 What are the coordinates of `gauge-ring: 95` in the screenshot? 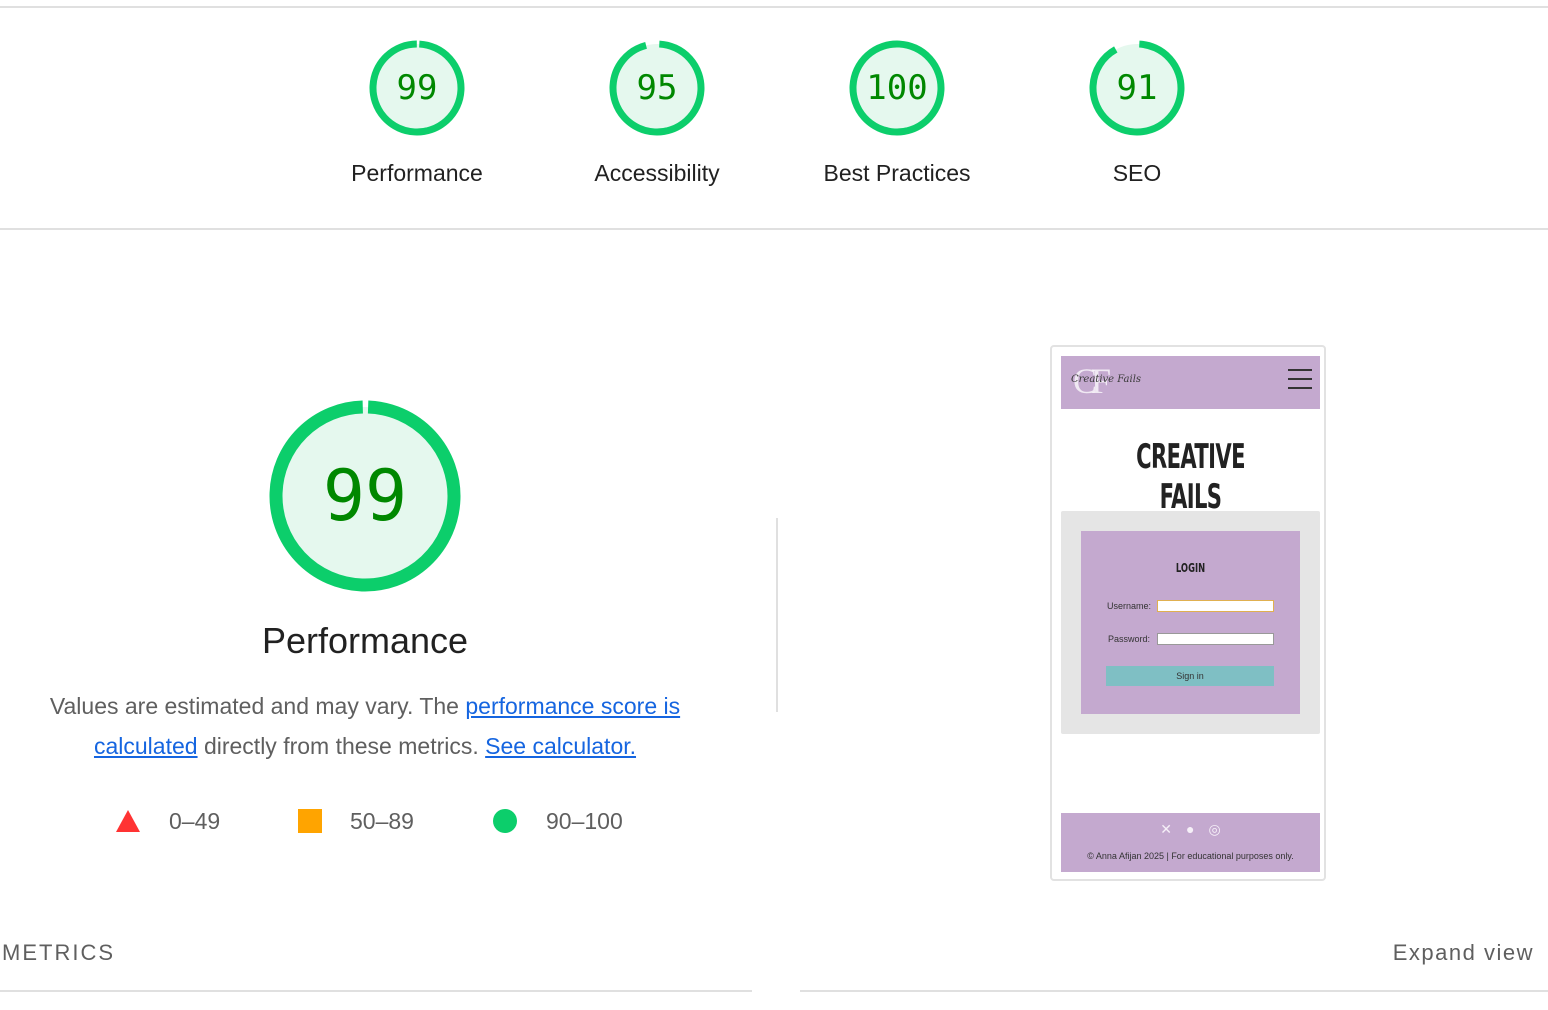 It's located at (657, 88).